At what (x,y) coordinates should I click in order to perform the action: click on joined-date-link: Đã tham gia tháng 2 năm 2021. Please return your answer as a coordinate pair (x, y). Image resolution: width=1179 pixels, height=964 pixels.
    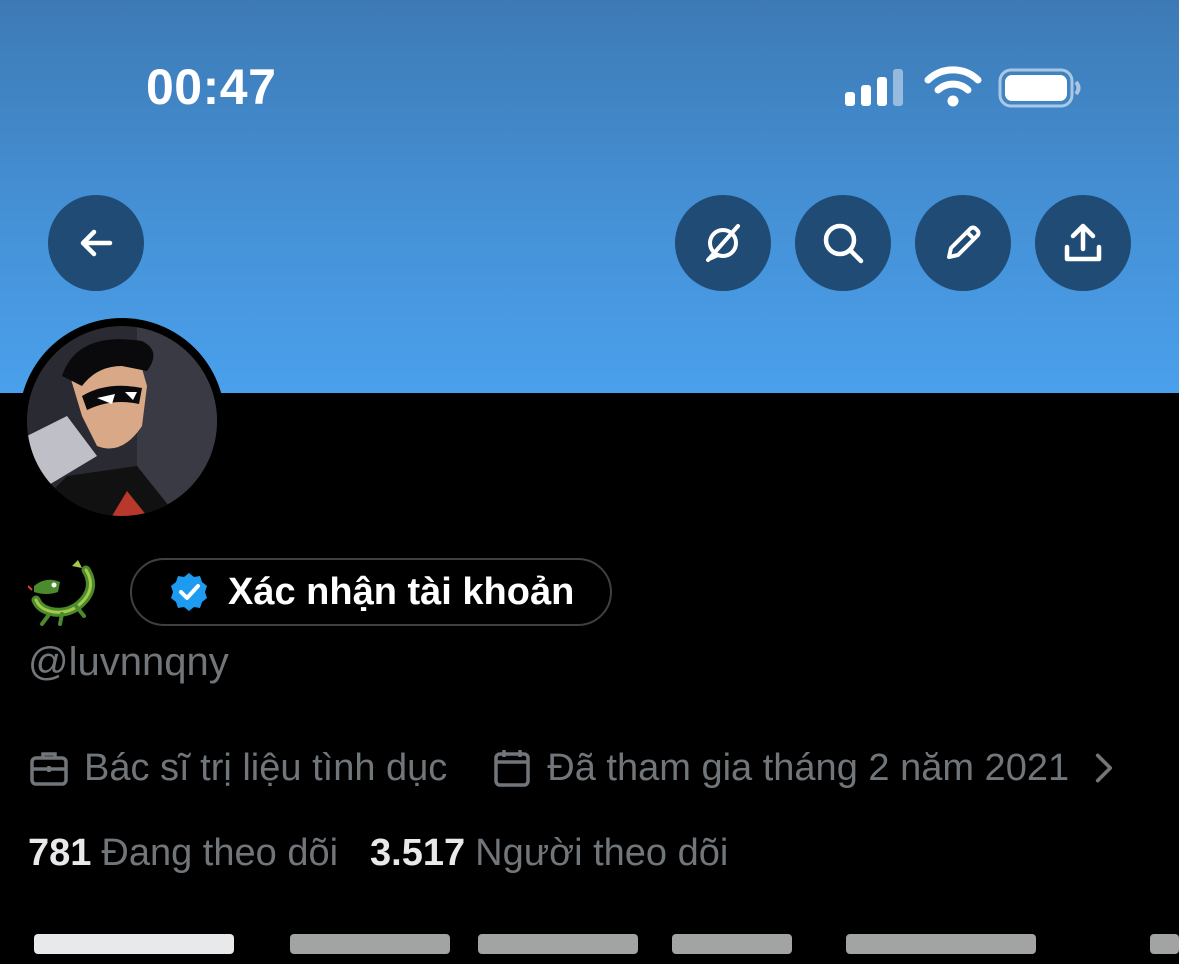
    Looking at the image, I should click on (815, 768).